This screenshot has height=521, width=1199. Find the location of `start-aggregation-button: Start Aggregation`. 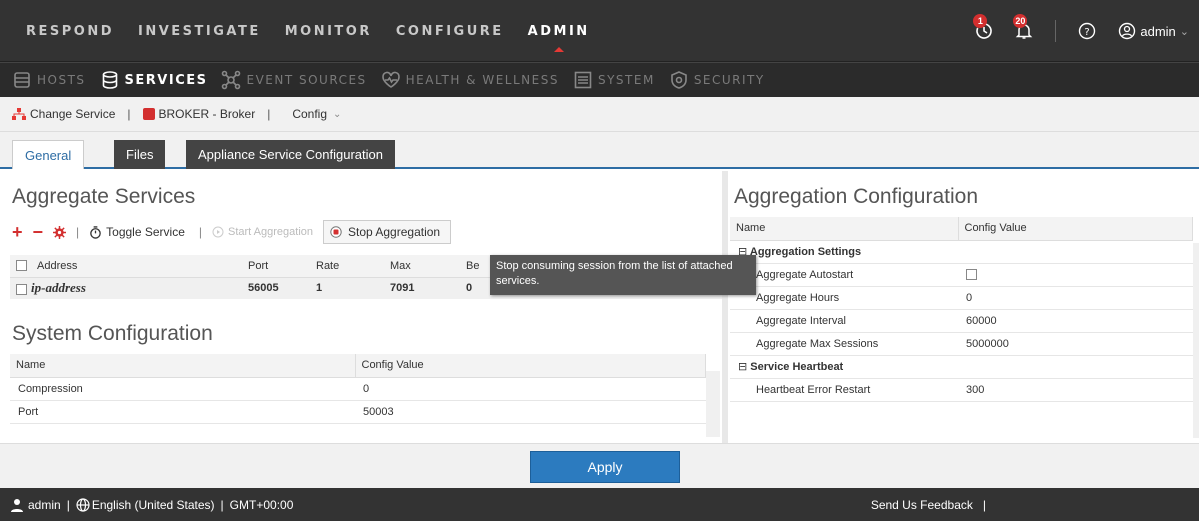

start-aggregation-button: Start Aggregation is located at coordinates (262, 232).